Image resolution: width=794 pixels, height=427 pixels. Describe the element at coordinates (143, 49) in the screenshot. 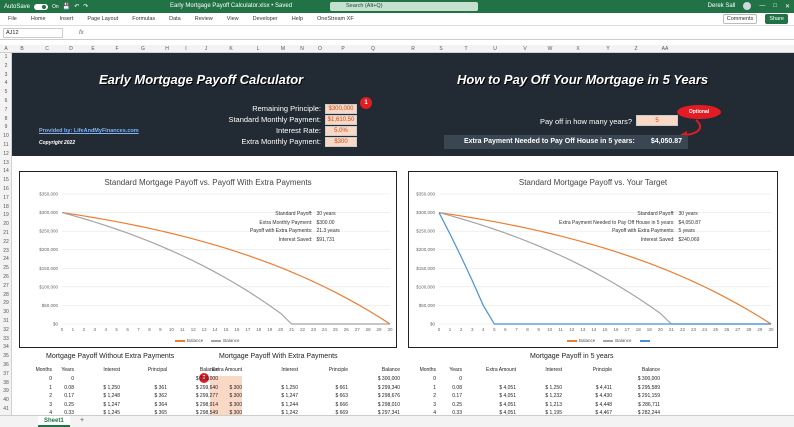

I see `column-header: G` at that location.